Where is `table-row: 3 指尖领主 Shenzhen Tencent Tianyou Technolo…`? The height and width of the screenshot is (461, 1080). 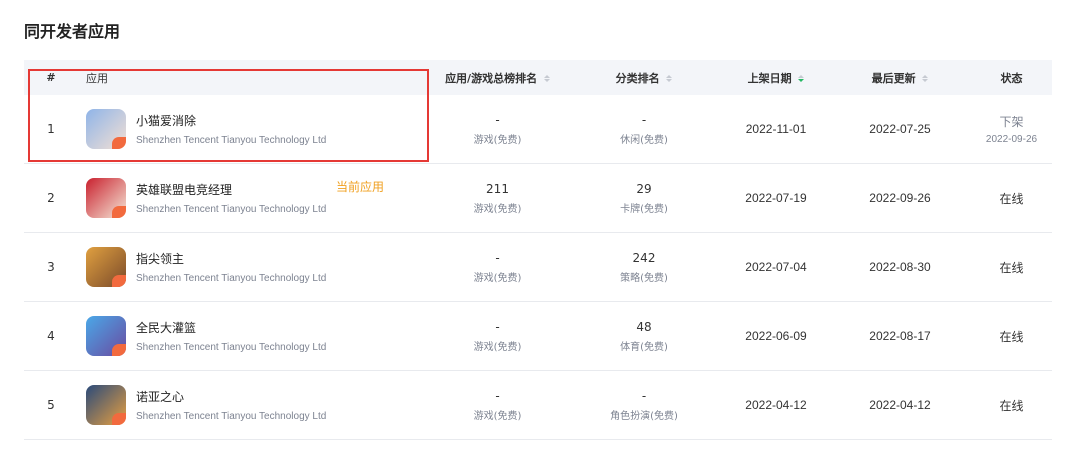 table-row: 3 指尖领主 Shenzhen Tencent Tianyou Technolo… is located at coordinates (538, 267).